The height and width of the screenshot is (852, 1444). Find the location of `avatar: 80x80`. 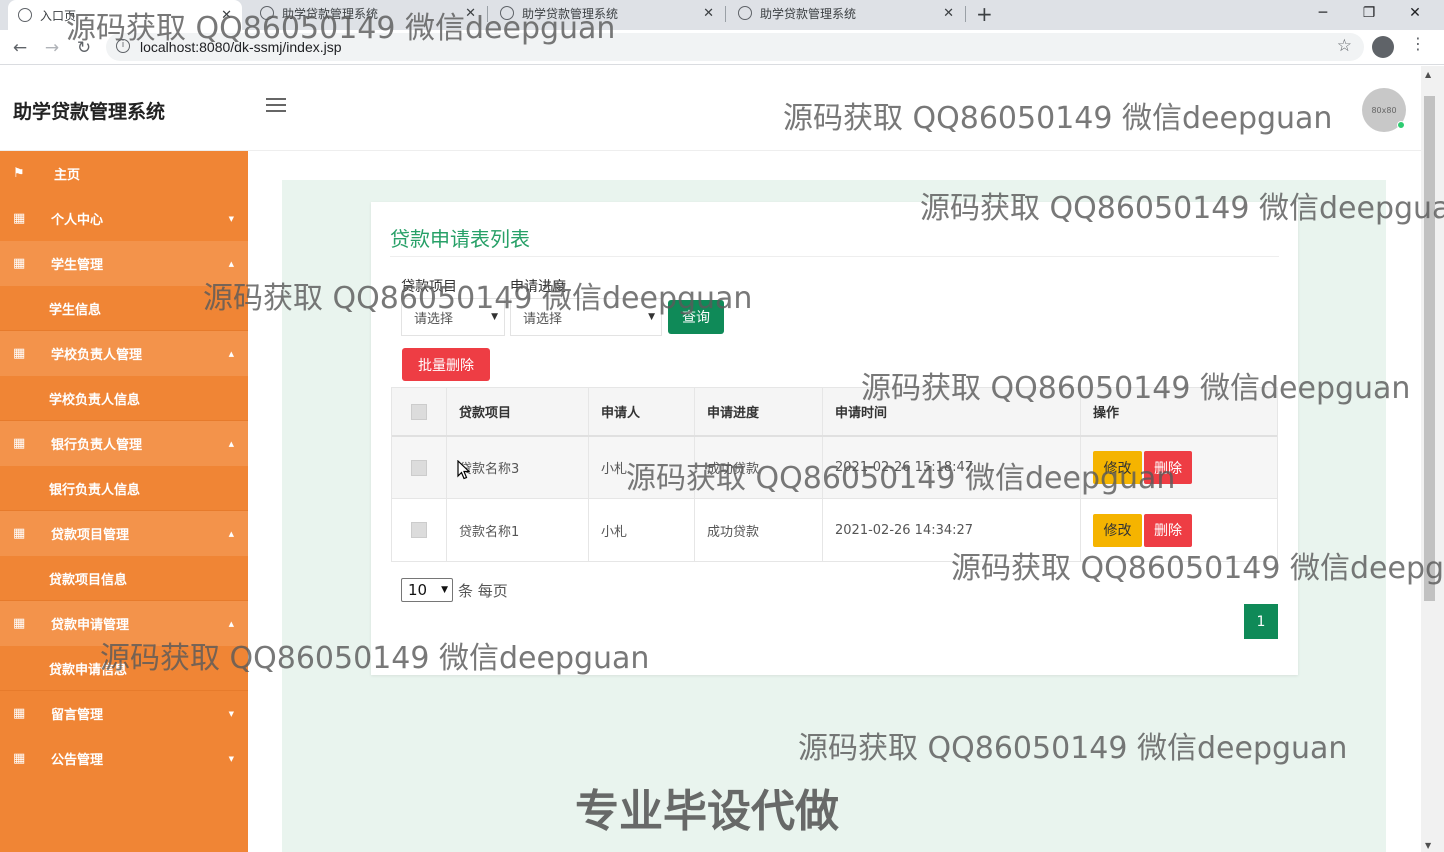

avatar: 80x80 is located at coordinates (1384, 110).